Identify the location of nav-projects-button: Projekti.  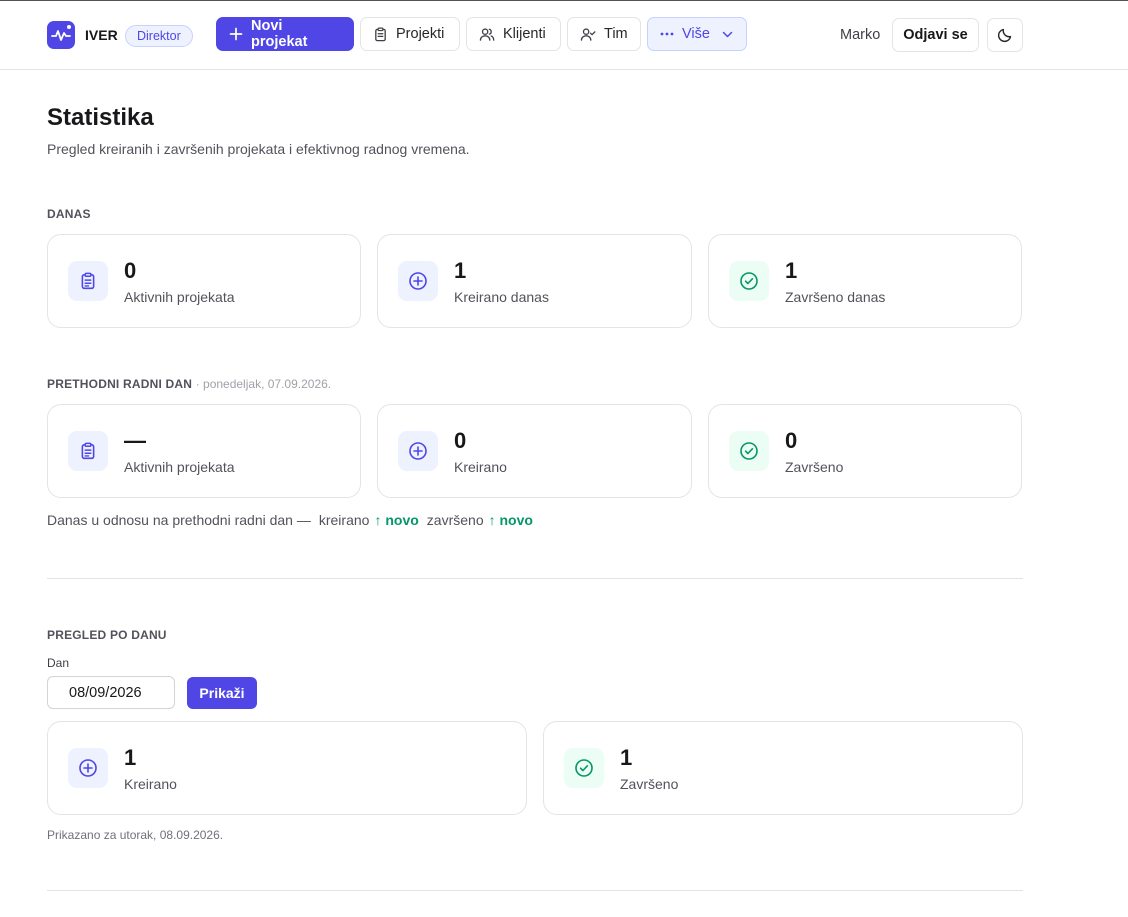
(410, 34).